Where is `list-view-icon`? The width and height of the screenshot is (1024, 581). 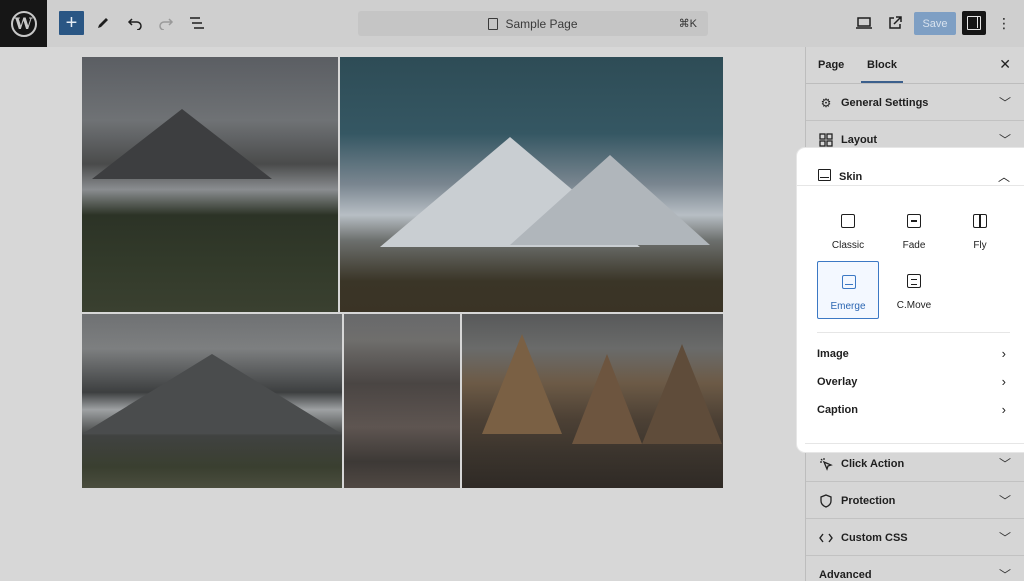 list-view-icon is located at coordinates (197, 23).